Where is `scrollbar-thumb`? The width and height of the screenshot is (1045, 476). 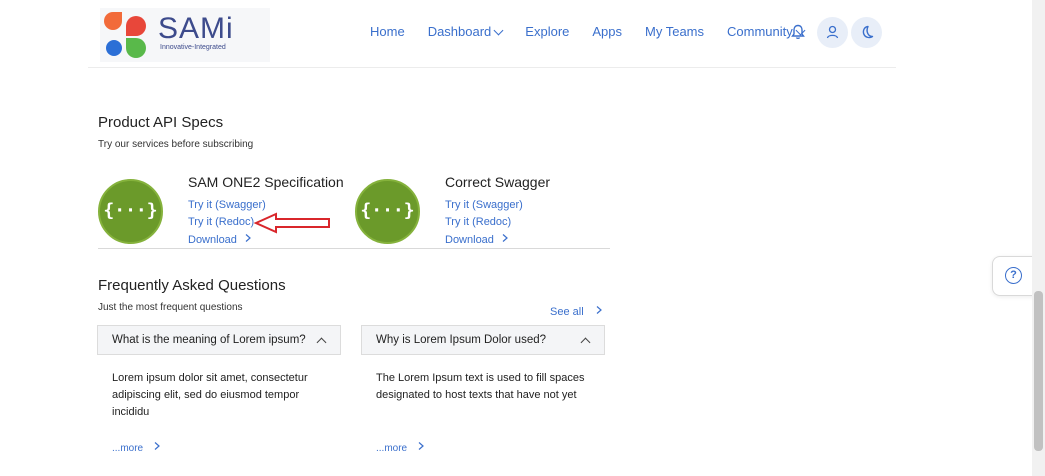
scrollbar-thumb is located at coordinates (1038, 371).